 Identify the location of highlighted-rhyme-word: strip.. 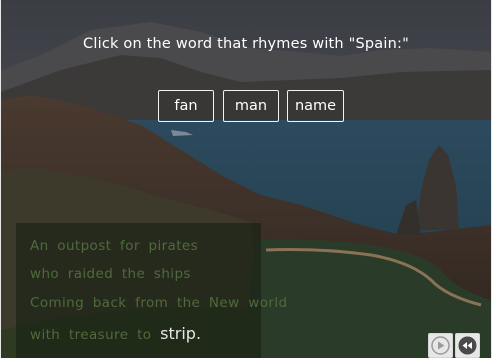
(181, 333).